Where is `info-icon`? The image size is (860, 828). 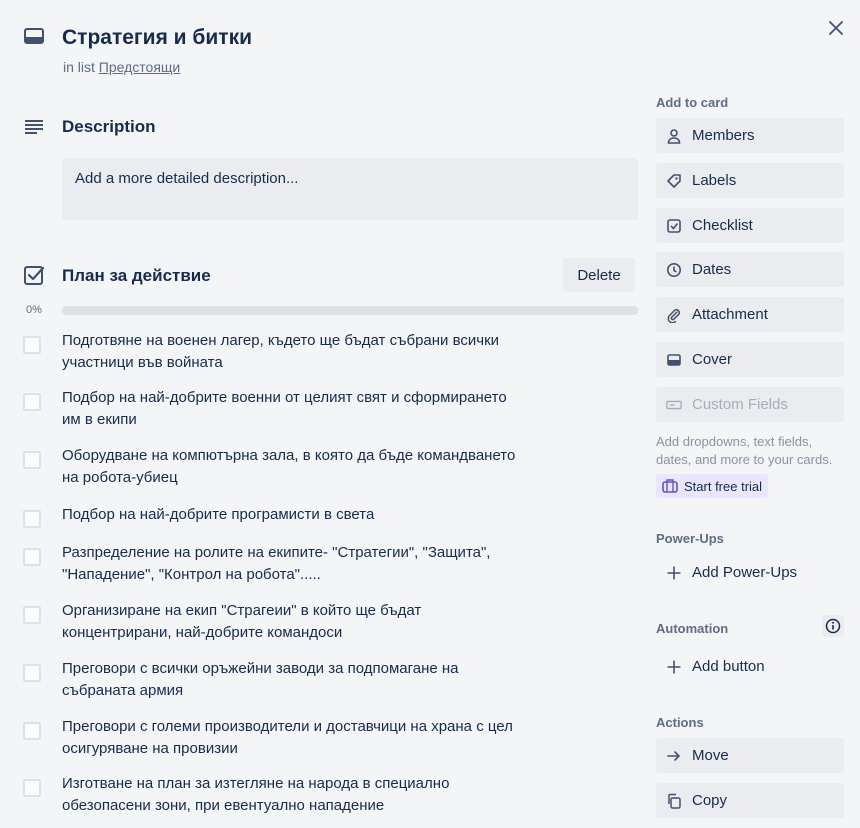
info-icon is located at coordinates (833, 626).